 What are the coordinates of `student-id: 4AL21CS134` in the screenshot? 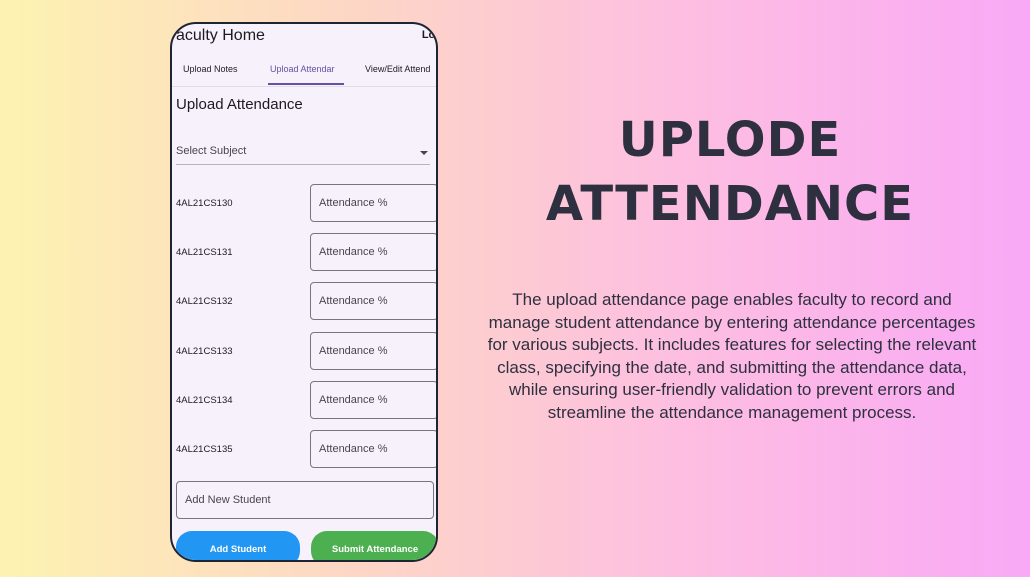 It's located at (204, 400).